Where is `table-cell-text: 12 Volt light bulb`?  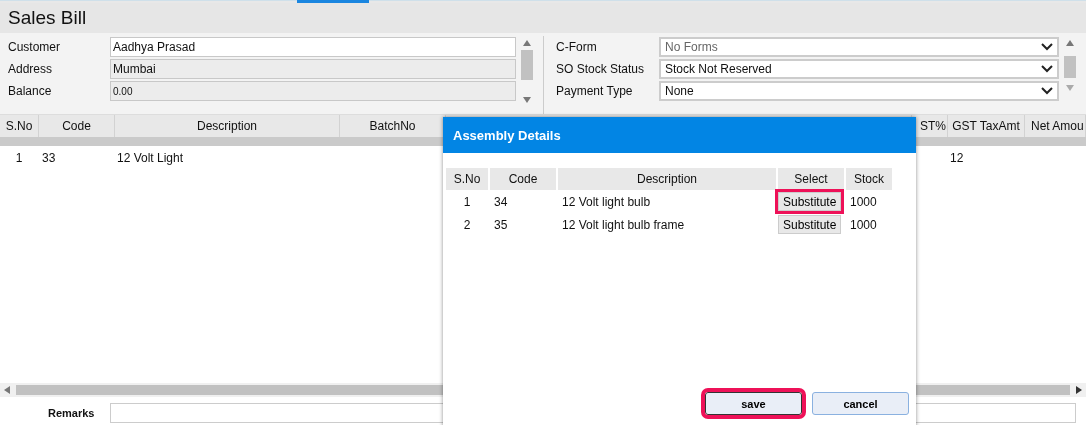 table-cell-text: 12 Volt light bulb is located at coordinates (606, 201).